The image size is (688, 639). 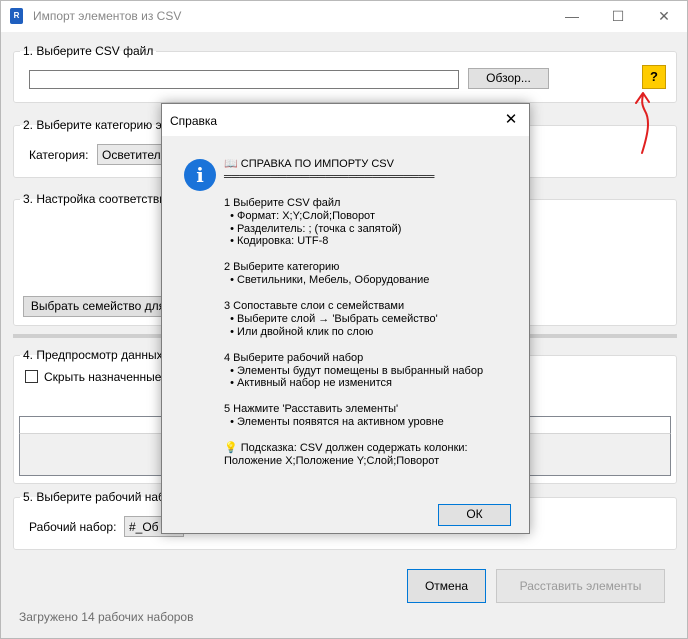 What do you see at coordinates (200, 175) in the screenshot?
I see `info-icon: i` at bounding box center [200, 175].